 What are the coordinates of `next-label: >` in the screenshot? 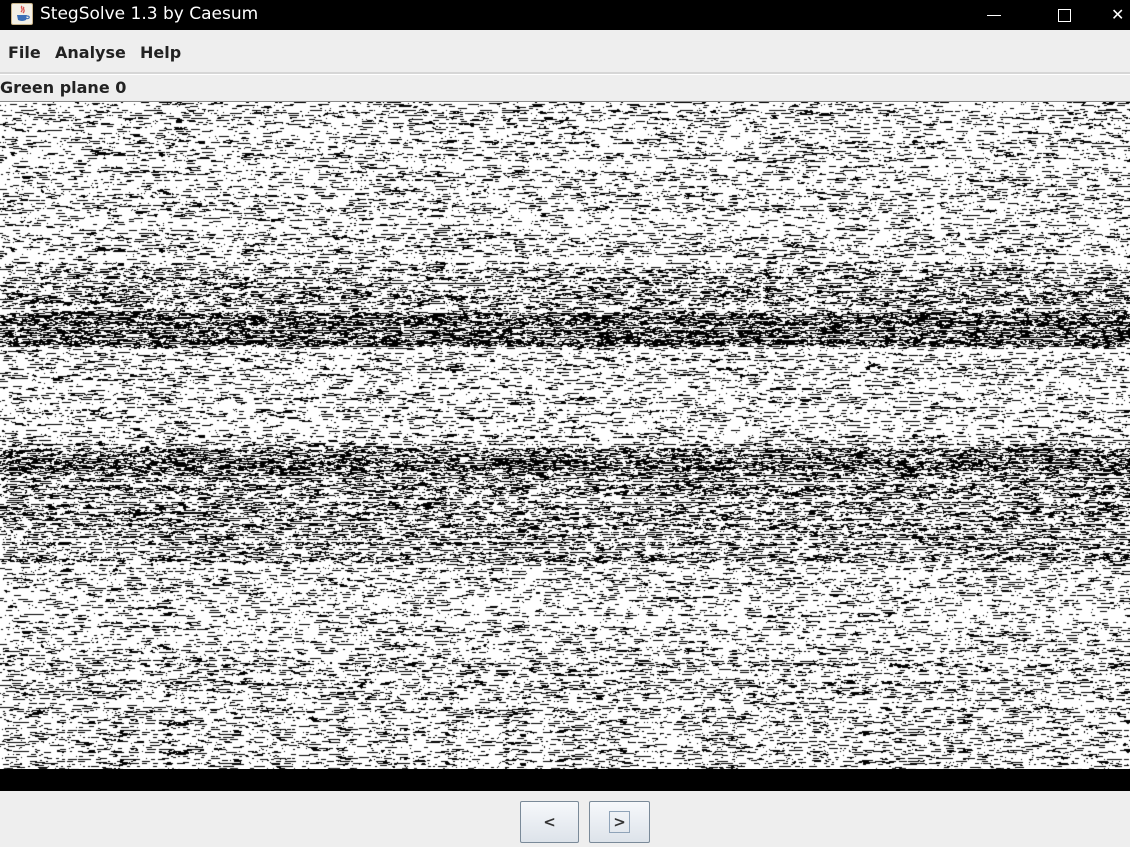 It's located at (619, 822).